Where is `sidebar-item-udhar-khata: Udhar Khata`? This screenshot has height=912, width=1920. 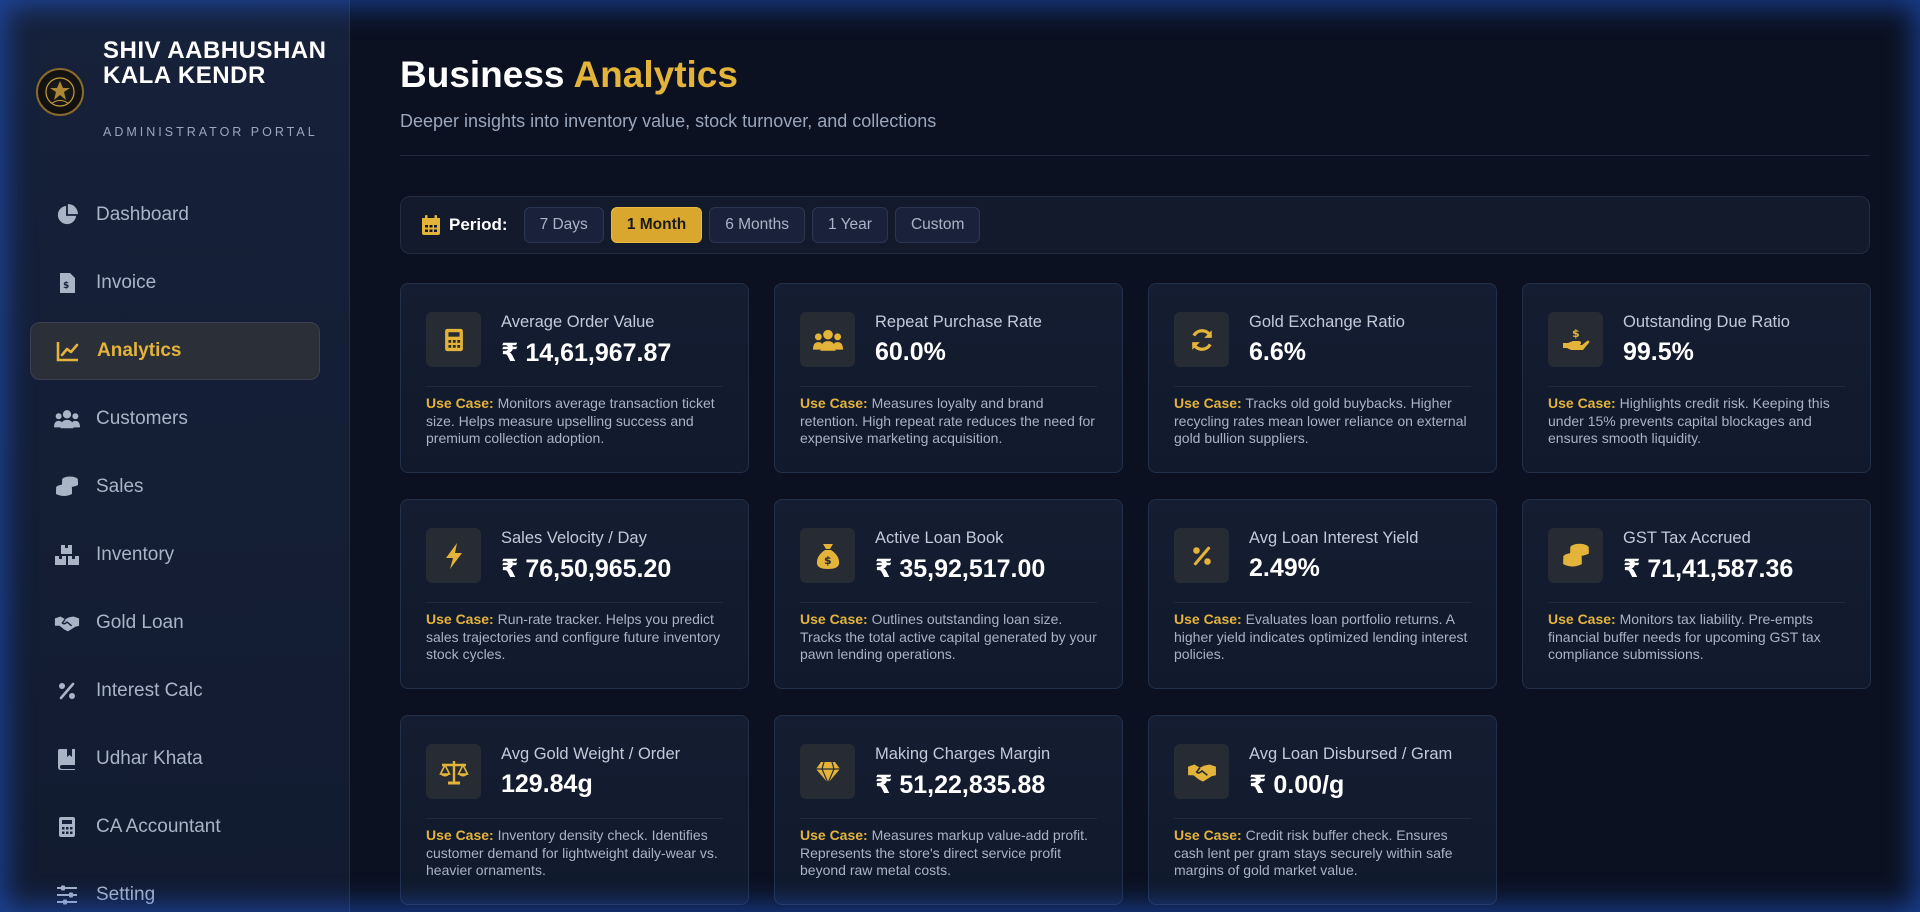
sidebar-item-udhar-khata: Udhar Khata is located at coordinates (175, 759).